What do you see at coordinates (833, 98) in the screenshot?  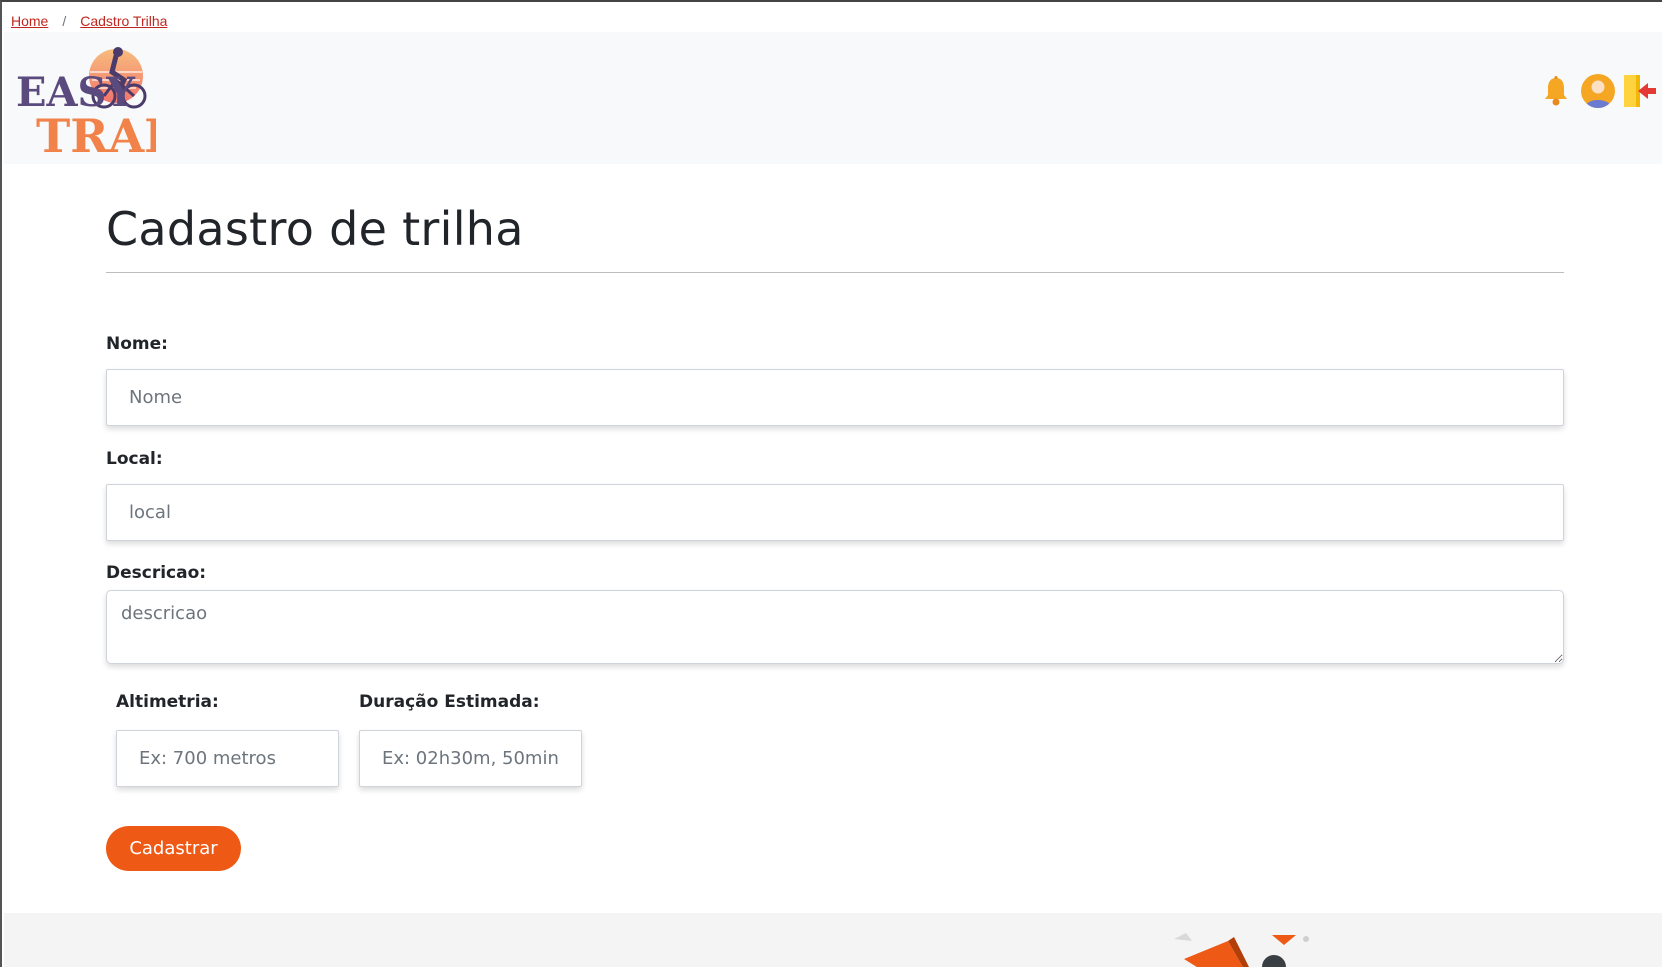 I see `header: EASY TRAIL` at bounding box center [833, 98].